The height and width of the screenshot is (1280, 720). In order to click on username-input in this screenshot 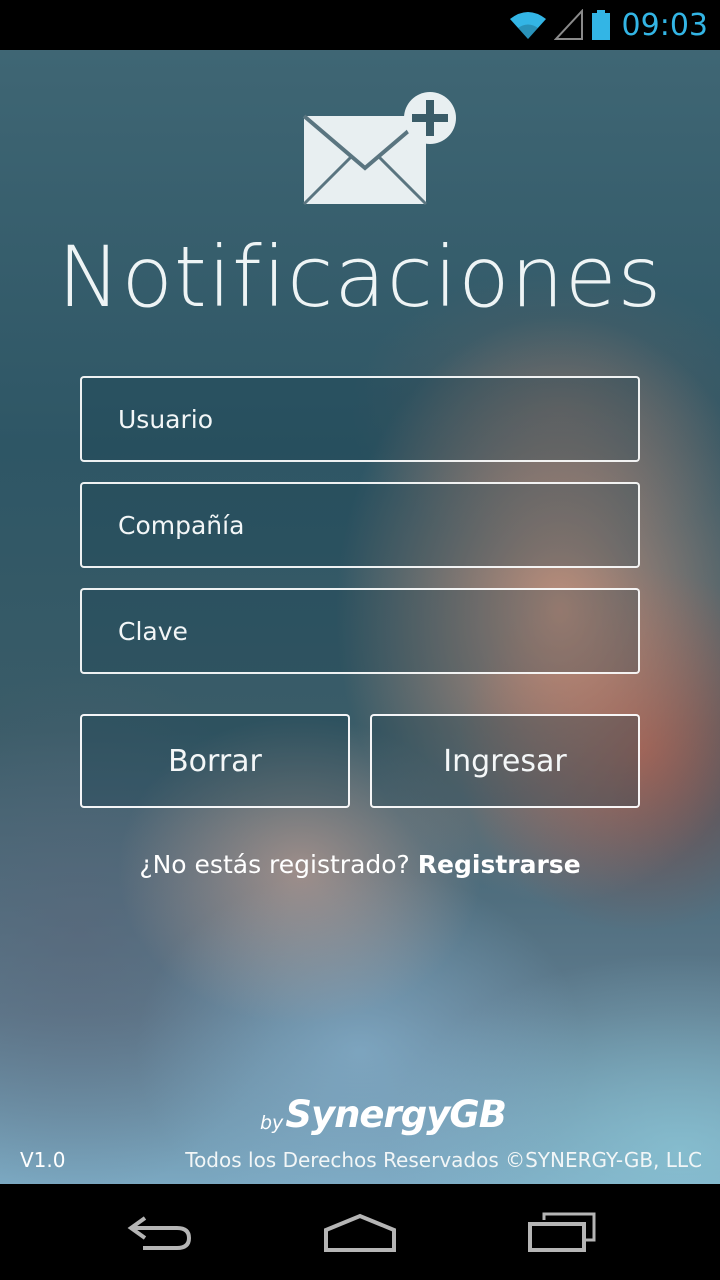, I will do `click(377, 419)`.